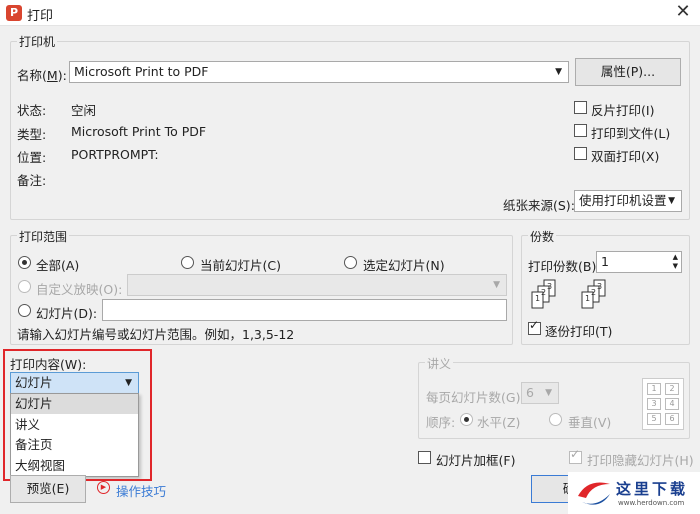 This screenshot has height=514, width=700. What do you see at coordinates (623, 110) in the screenshot?
I see `reverse-print-label: 反片打印(I)` at bounding box center [623, 110].